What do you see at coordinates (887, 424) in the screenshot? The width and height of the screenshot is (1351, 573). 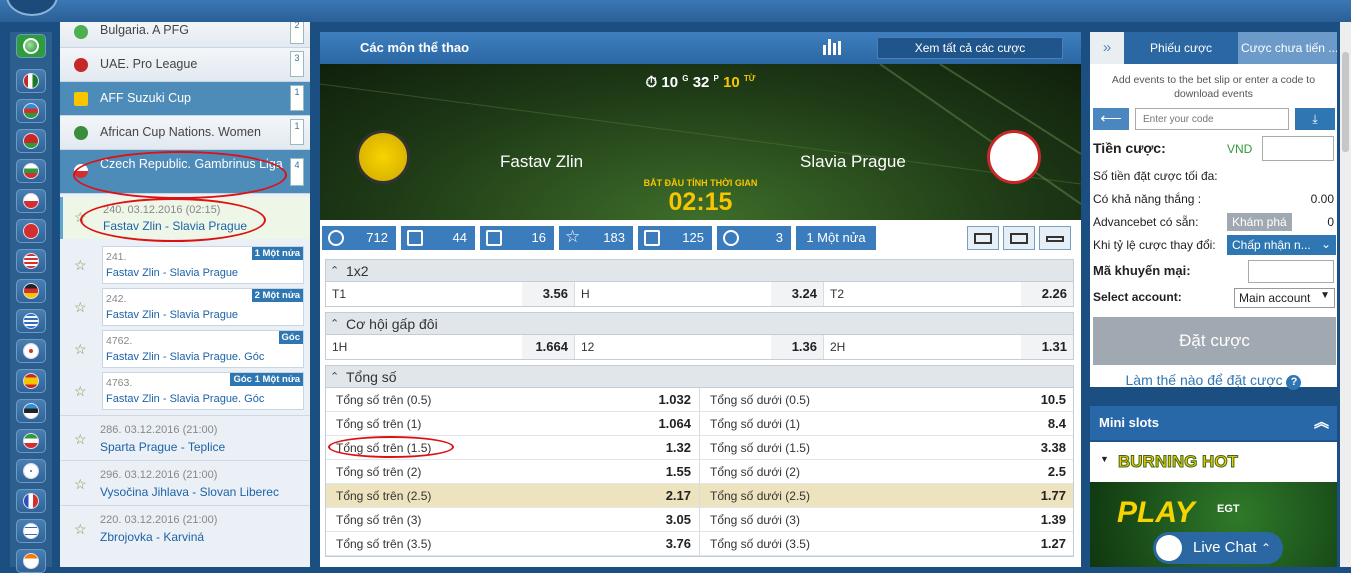 I see `odds-cell: Tổng số dưới (1) 8.4` at bounding box center [887, 424].